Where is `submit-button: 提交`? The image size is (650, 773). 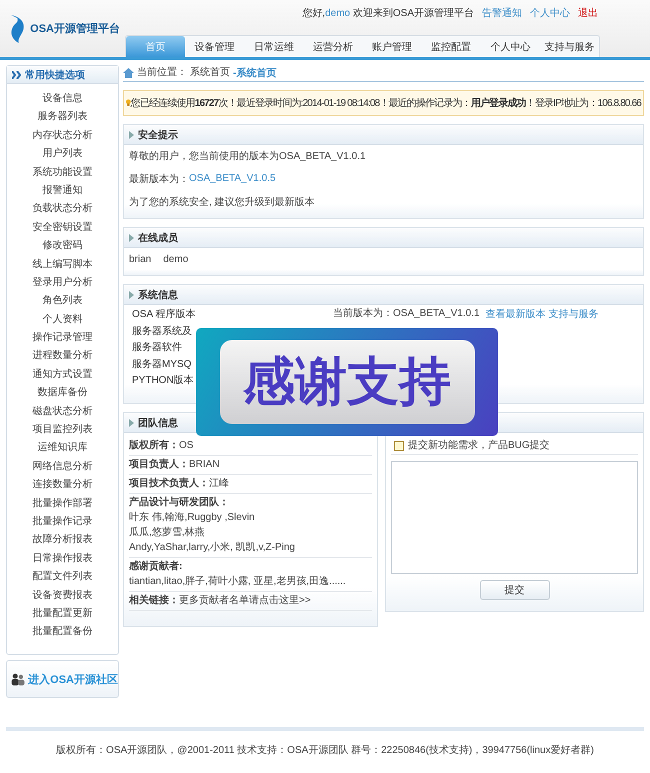 submit-button: 提交 is located at coordinates (515, 590).